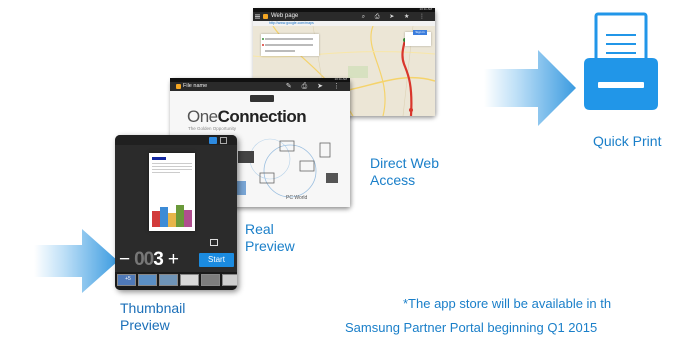  I want to click on printer-icon, so click(621, 61).